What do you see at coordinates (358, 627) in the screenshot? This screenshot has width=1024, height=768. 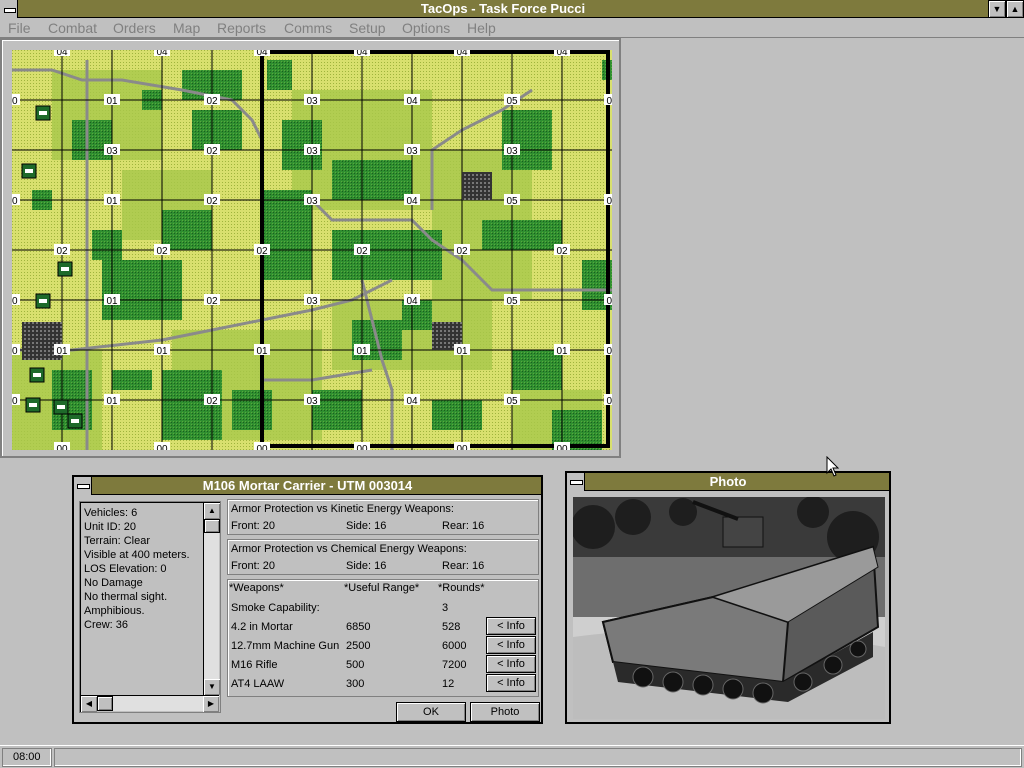 I see `weapon-range: 6850` at bounding box center [358, 627].